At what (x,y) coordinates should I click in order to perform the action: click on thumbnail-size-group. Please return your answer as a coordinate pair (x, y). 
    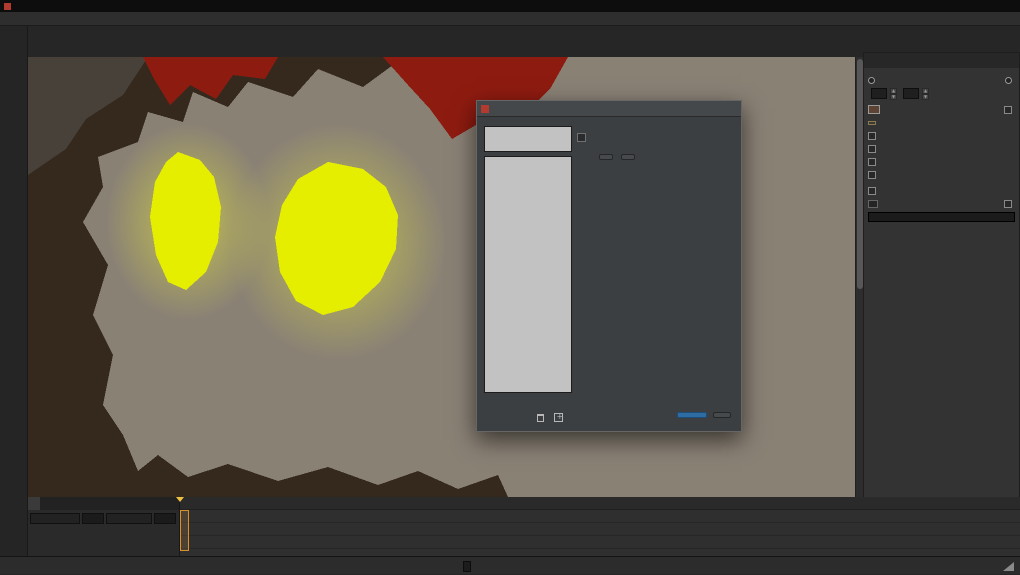
    Looking at the image, I should click on (999, 566).